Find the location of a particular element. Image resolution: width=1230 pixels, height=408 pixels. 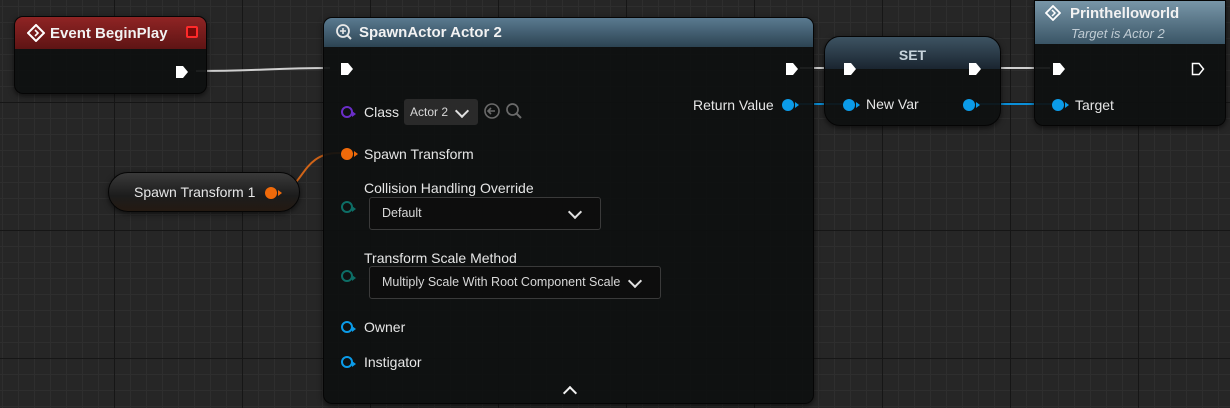

new-var-out-pin is located at coordinates (971, 105).